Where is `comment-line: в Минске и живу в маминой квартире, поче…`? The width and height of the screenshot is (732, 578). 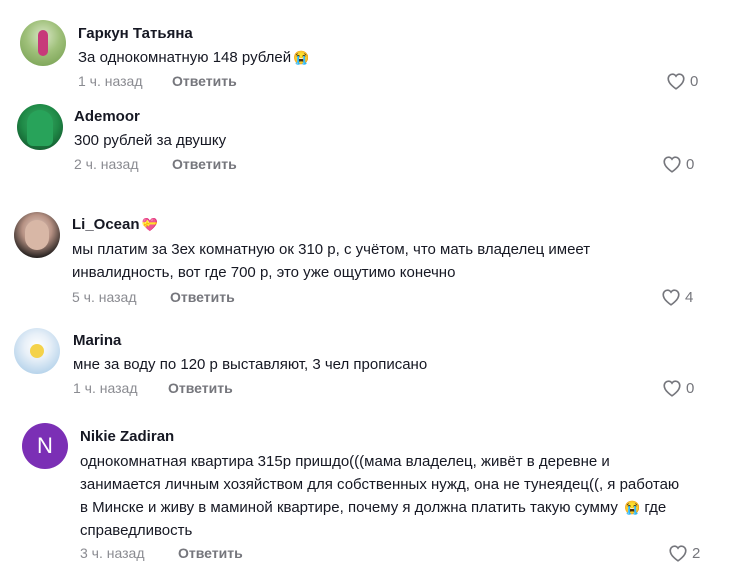
comment-line: в Минске и живу в маминой квартире, поче… is located at coordinates (349, 507).